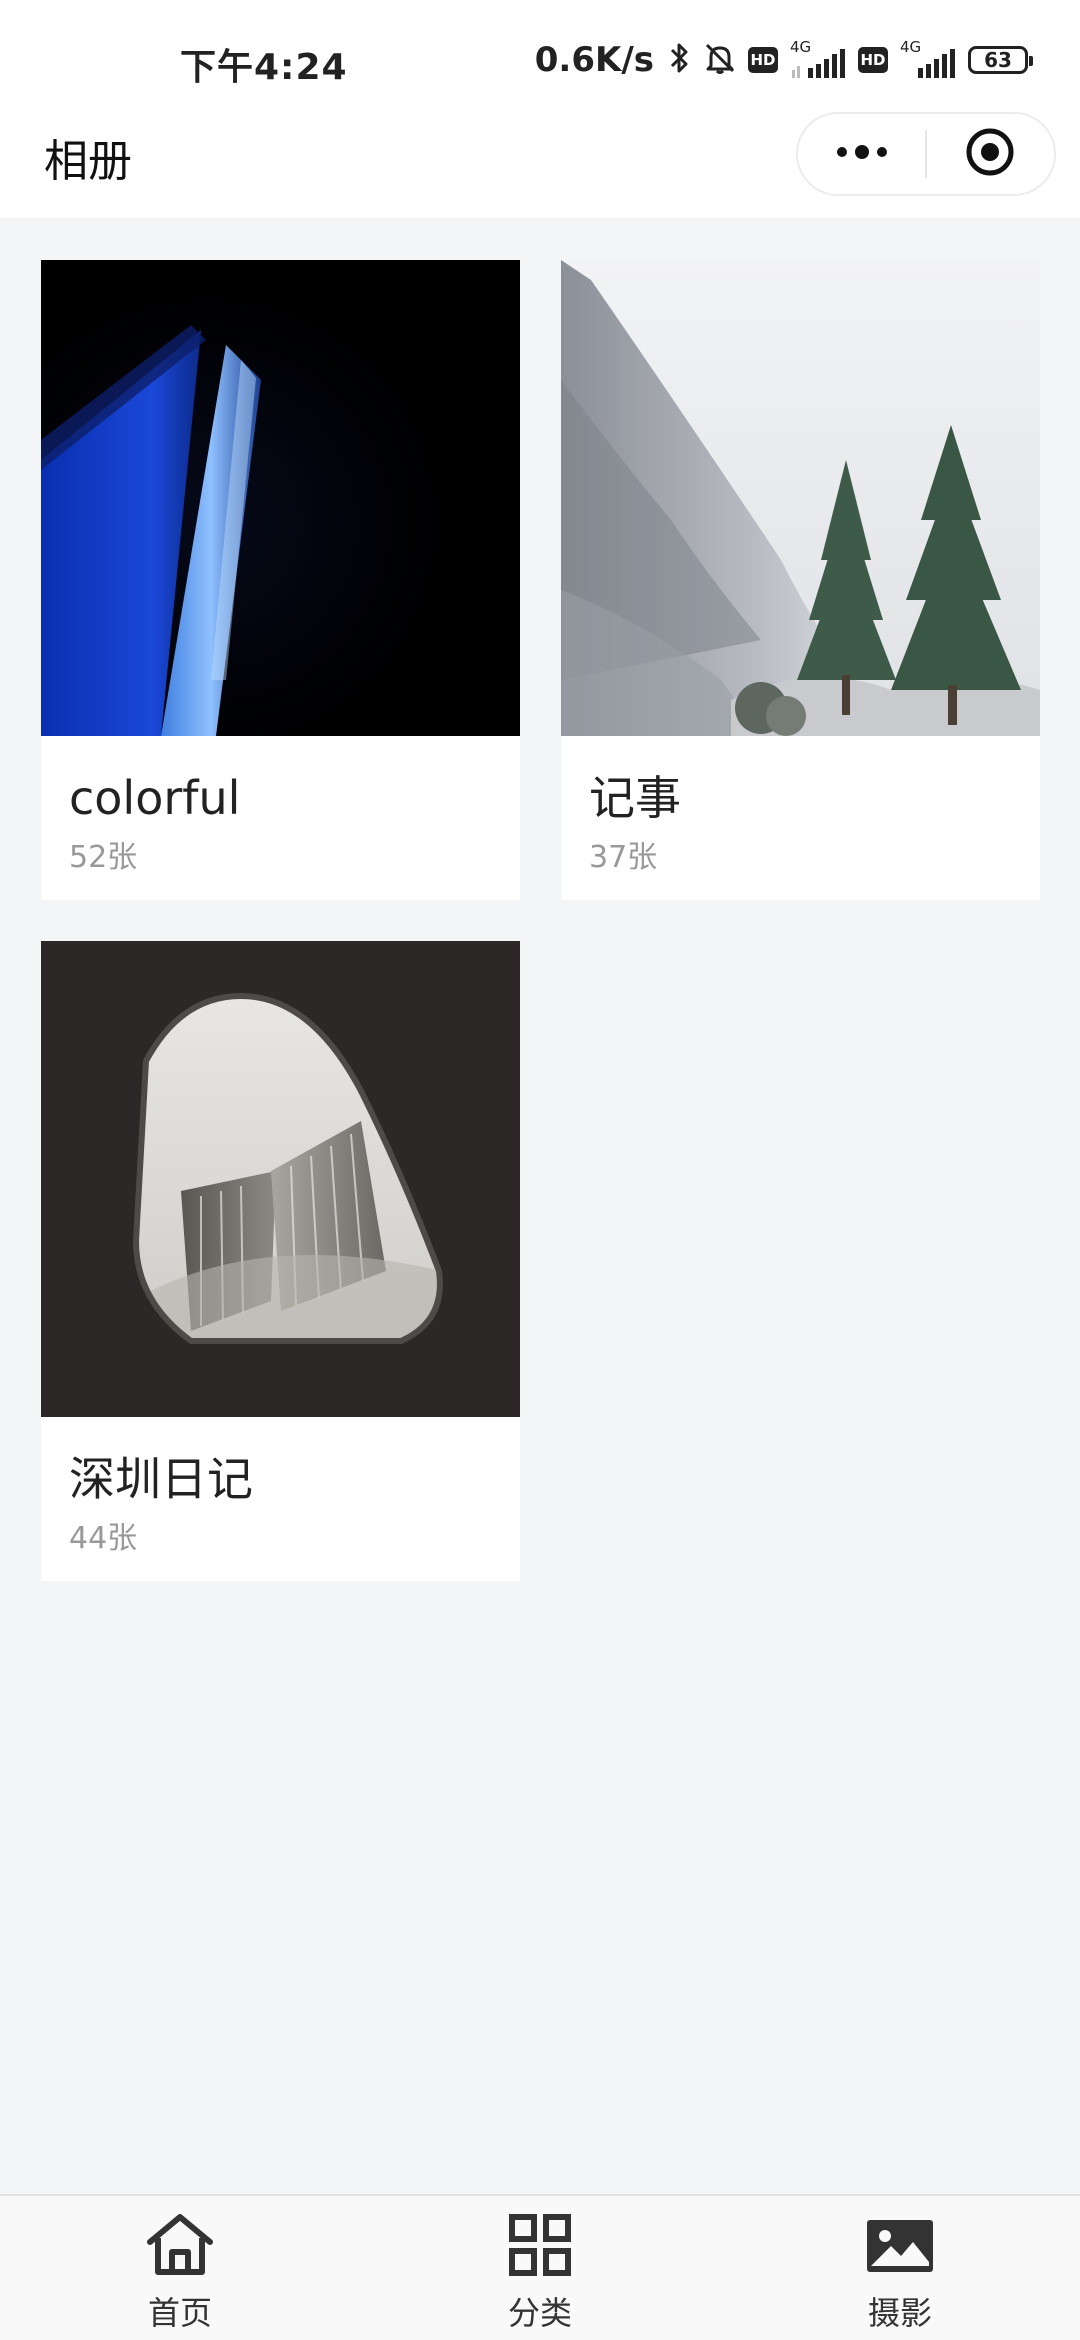 The height and width of the screenshot is (2340, 1080). I want to click on album-count: 44张, so click(103, 1538).